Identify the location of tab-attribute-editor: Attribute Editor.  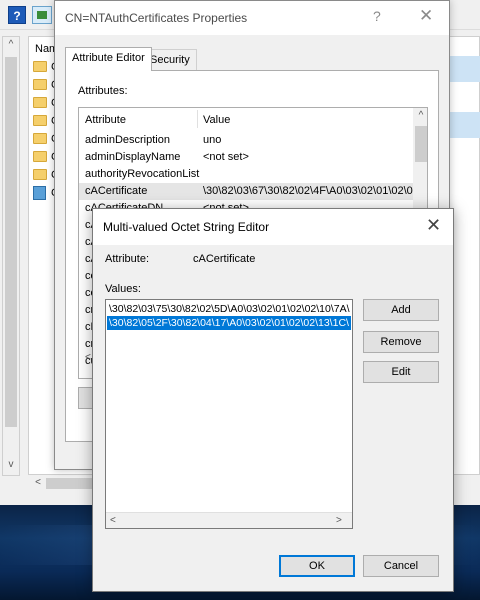
(108, 59).